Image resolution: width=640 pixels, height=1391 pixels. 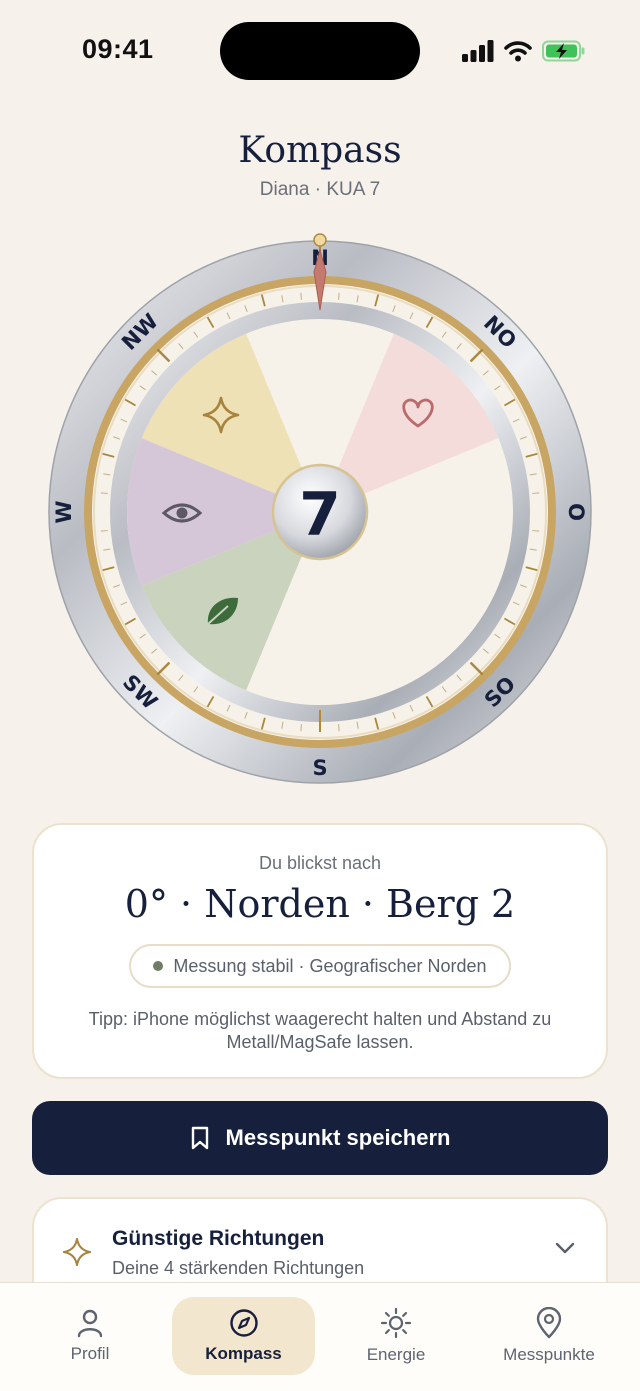 I want to click on heading-value: 0° · Norden · Berg 2, so click(x=320, y=904).